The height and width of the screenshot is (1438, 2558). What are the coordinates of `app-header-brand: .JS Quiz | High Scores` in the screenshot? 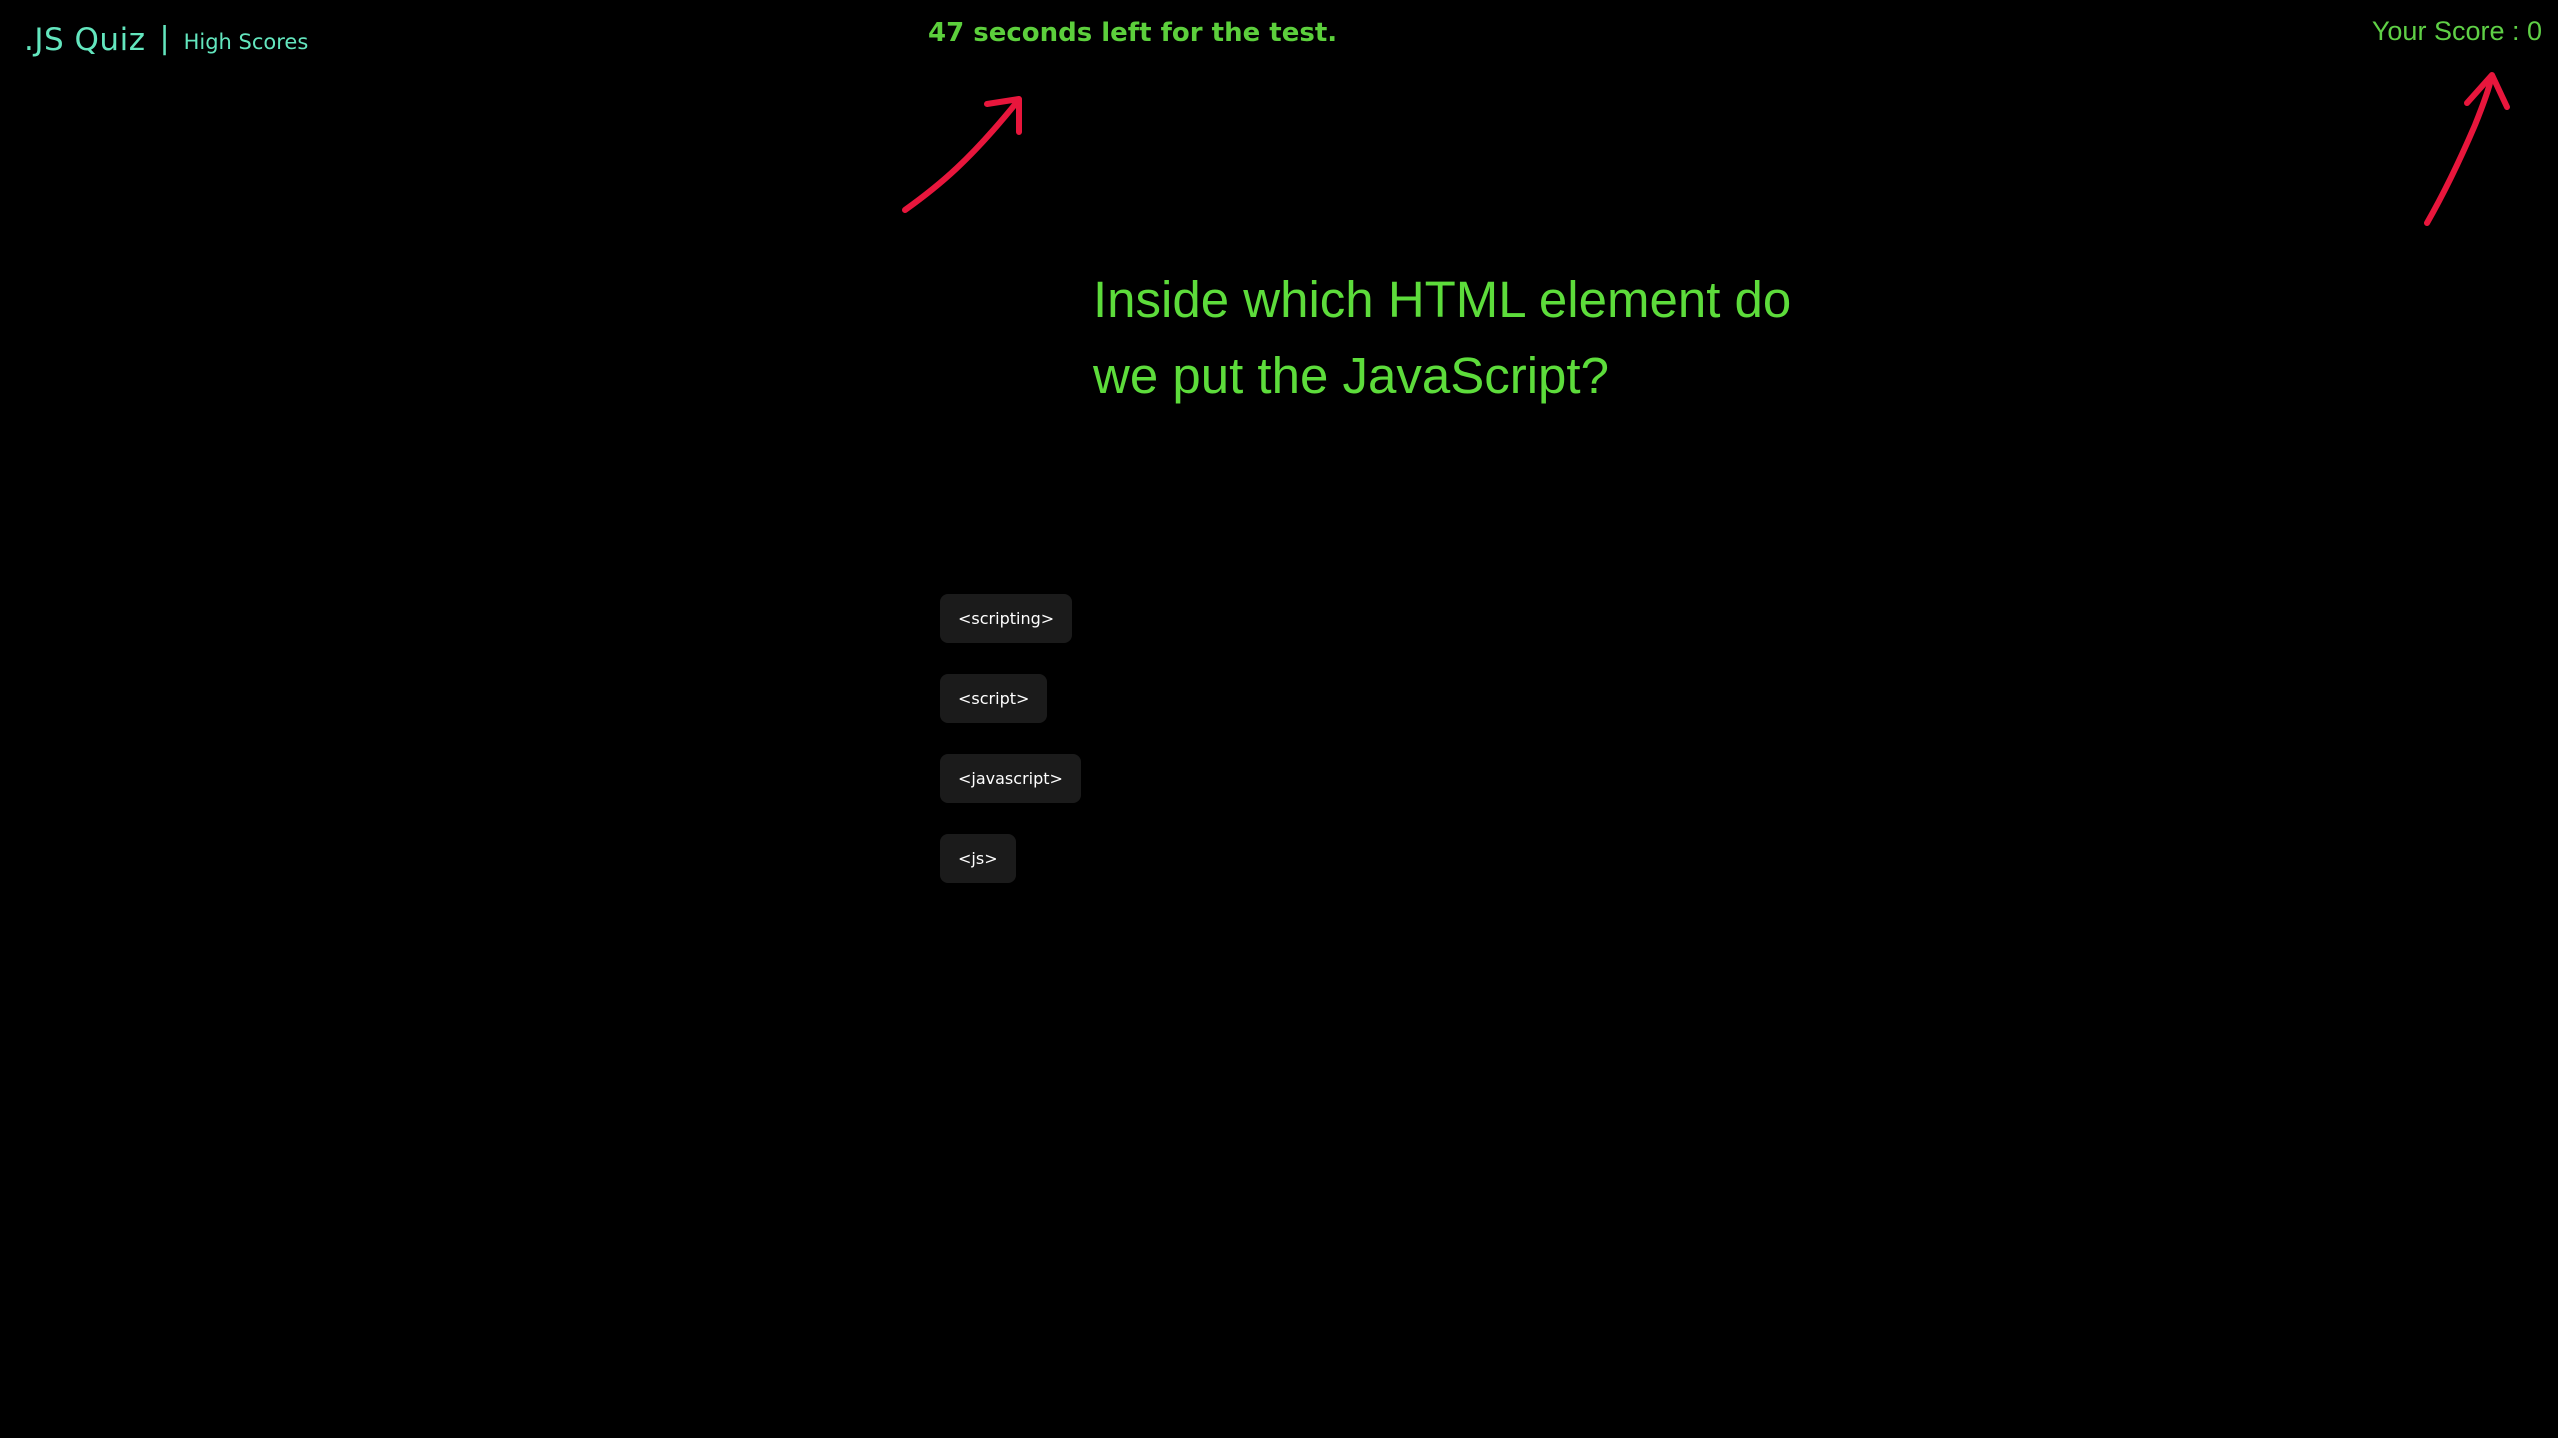 It's located at (166, 40).